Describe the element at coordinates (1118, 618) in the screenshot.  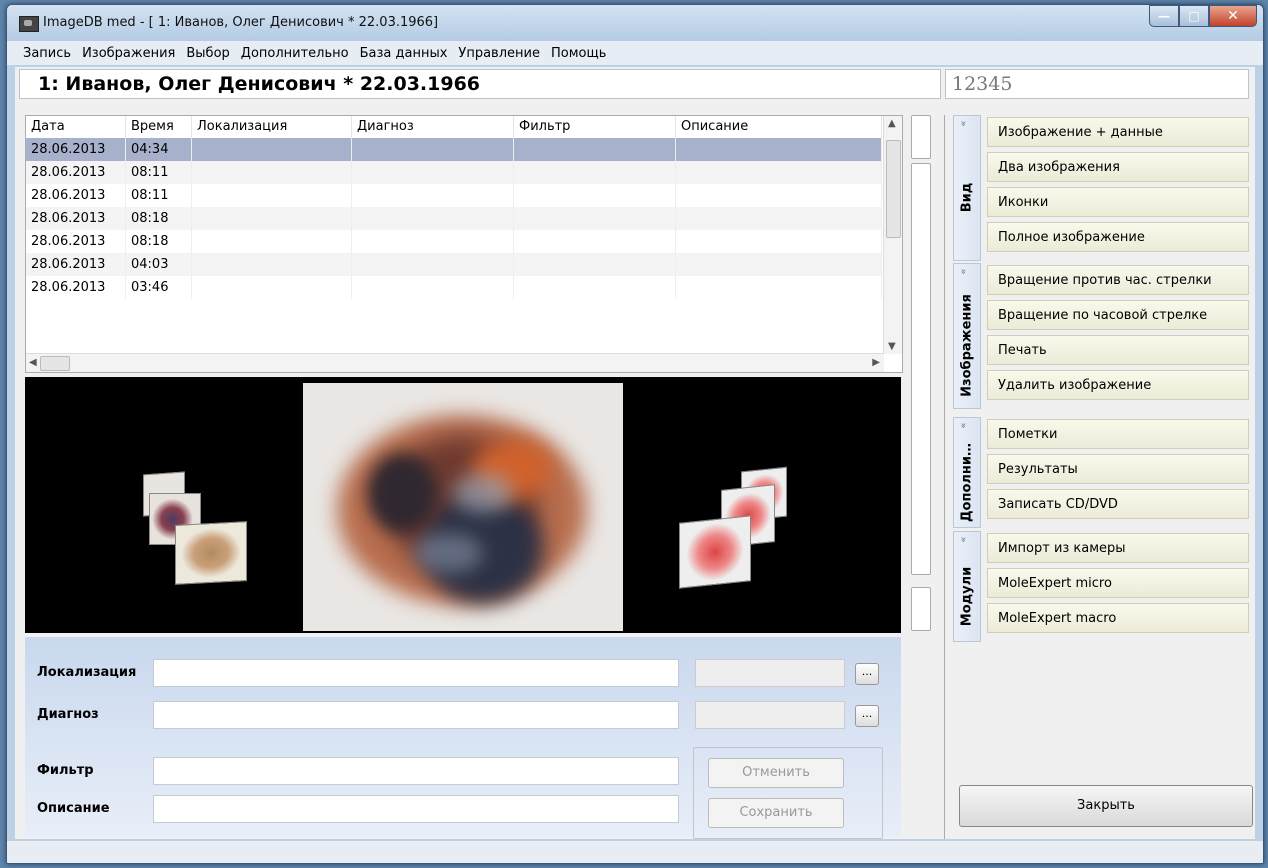
I see `panel-action-button: MoleExpert macro` at that location.